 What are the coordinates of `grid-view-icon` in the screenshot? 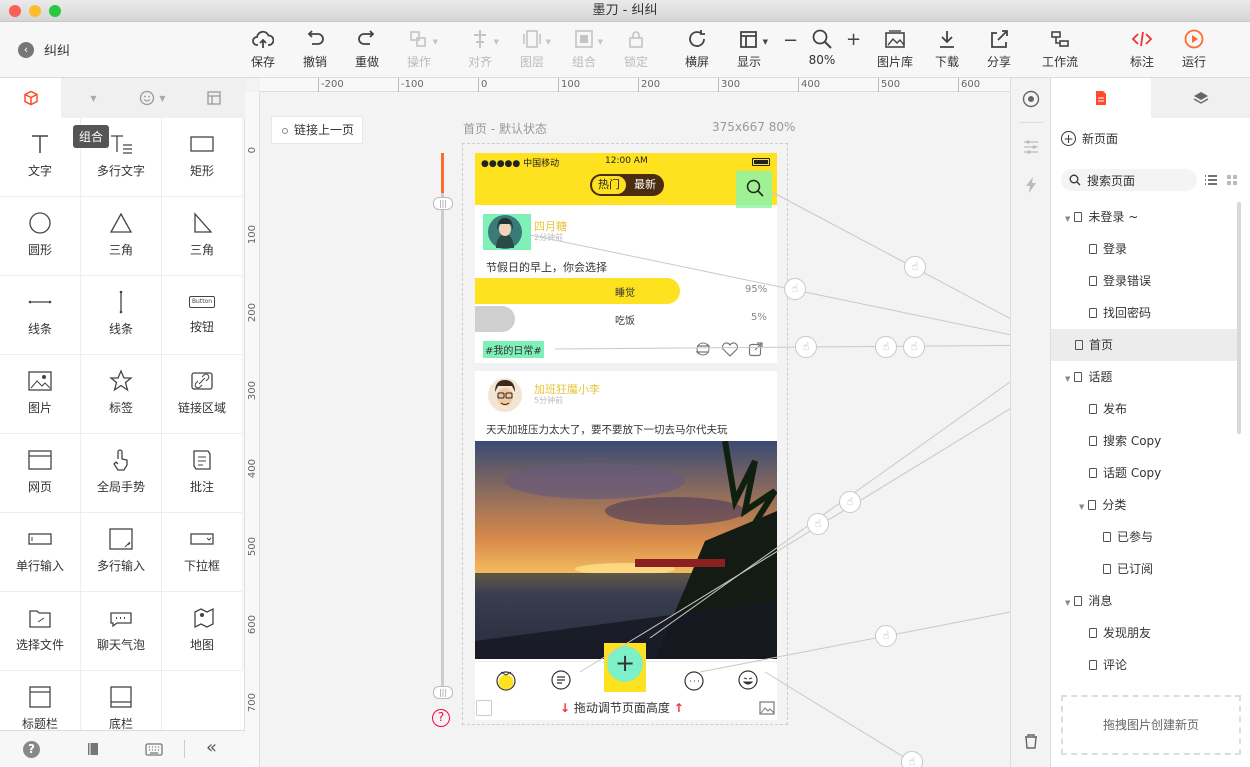 It's located at (1232, 180).